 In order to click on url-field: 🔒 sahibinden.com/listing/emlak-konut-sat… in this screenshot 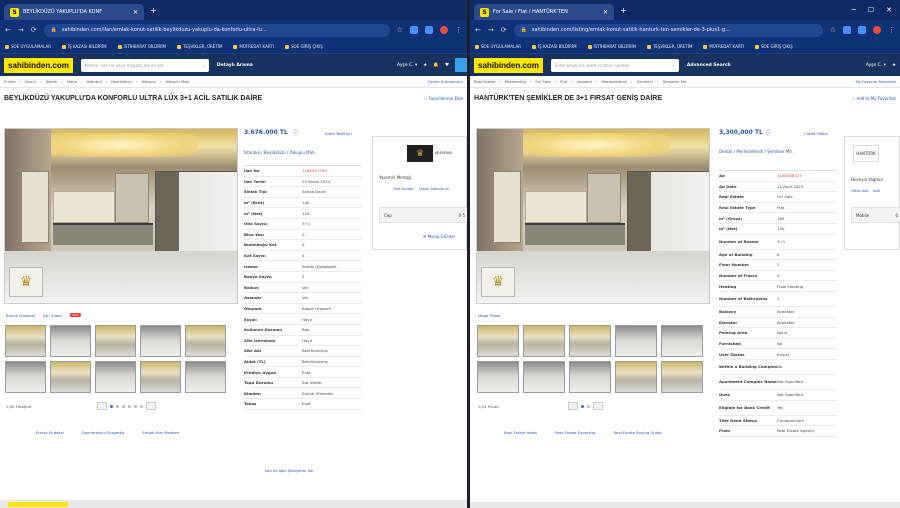, I will do `click(668, 30)`.